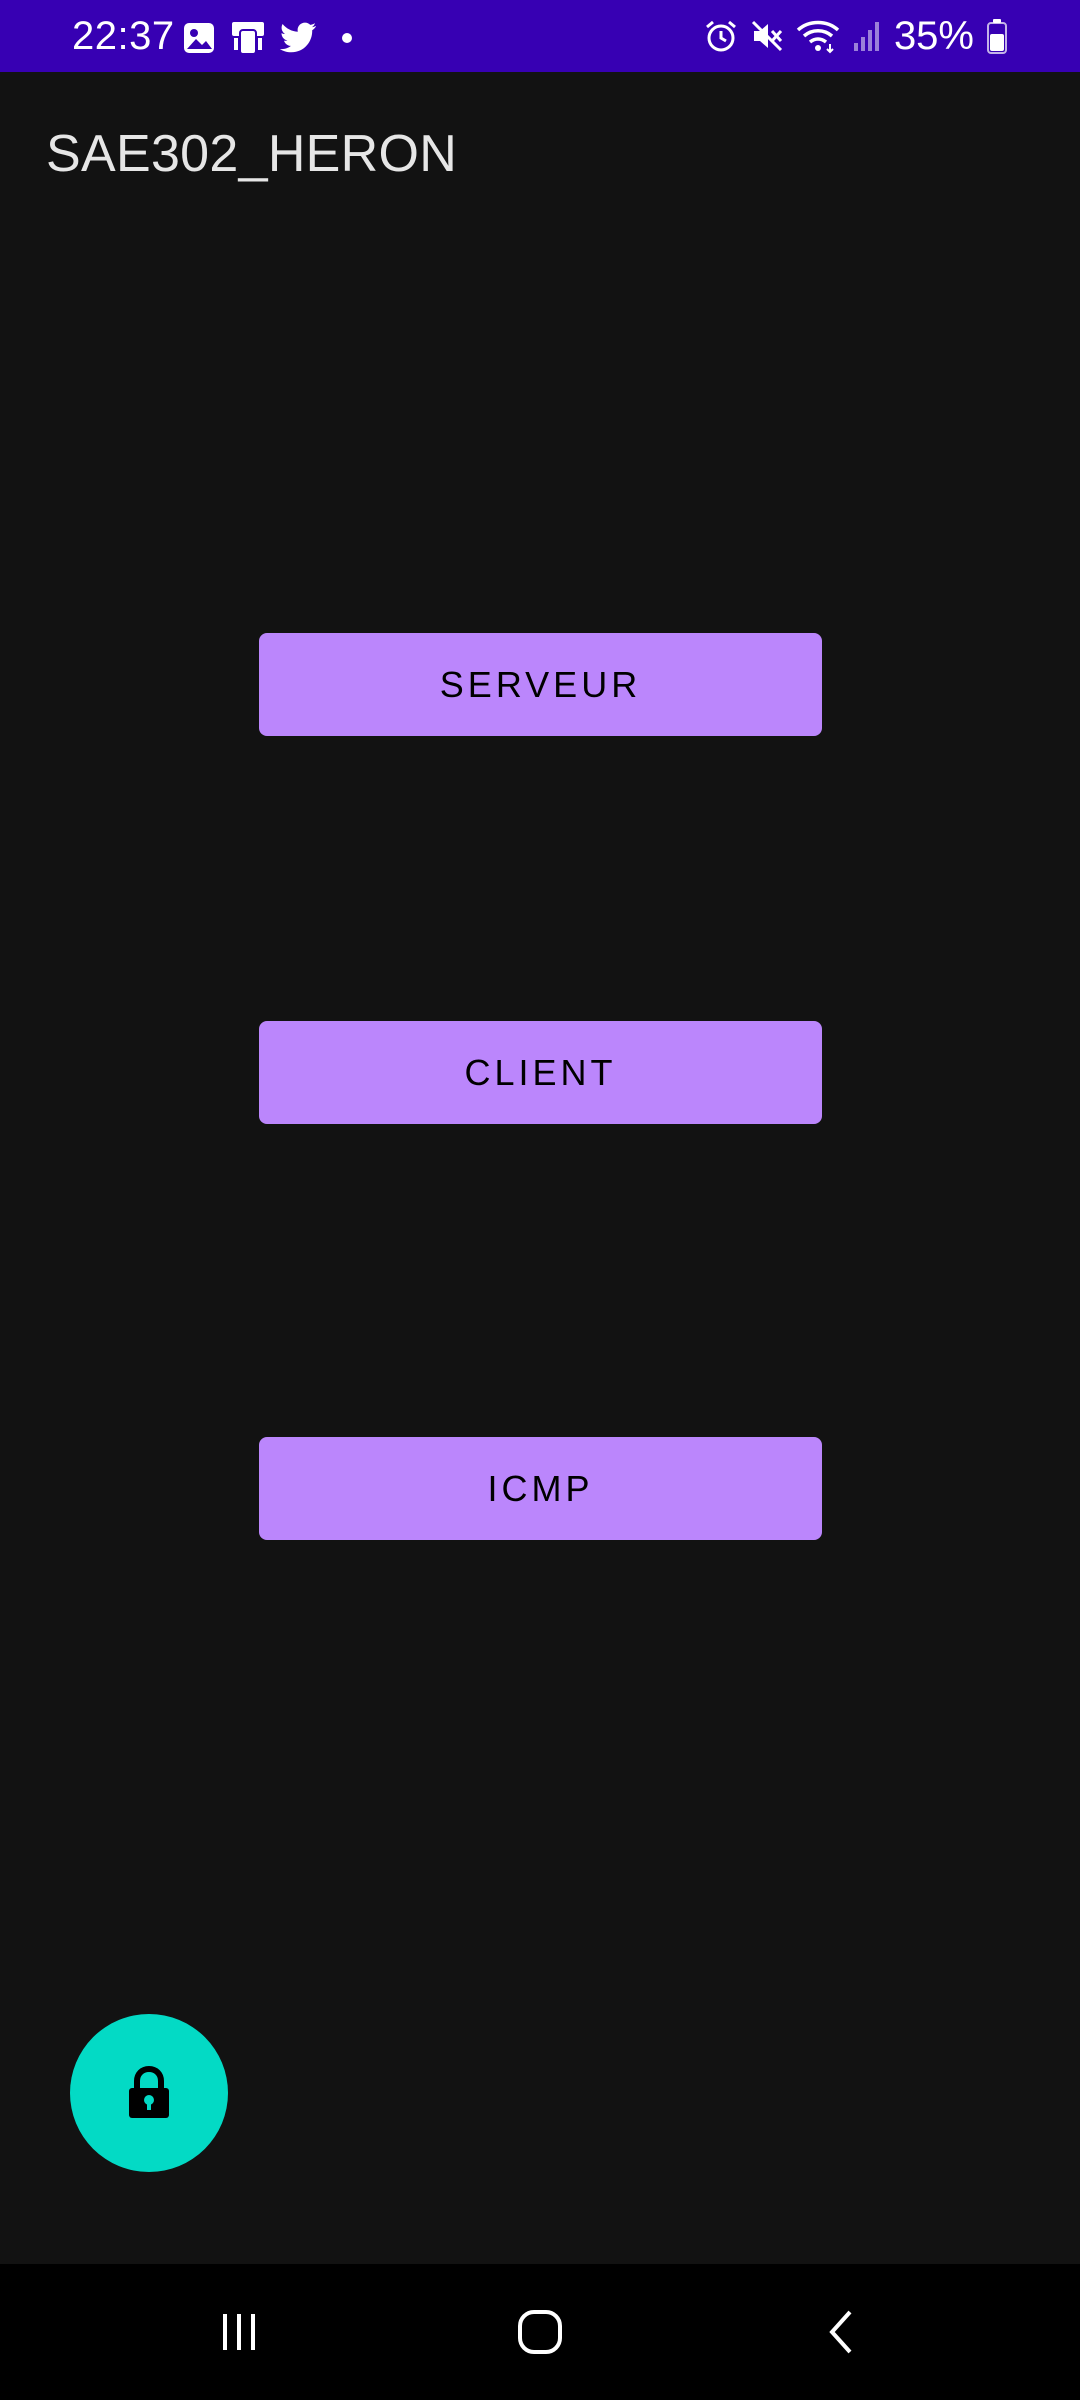  What do you see at coordinates (867, 36) in the screenshot?
I see `signal-icon` at bounding box center [867, 36].